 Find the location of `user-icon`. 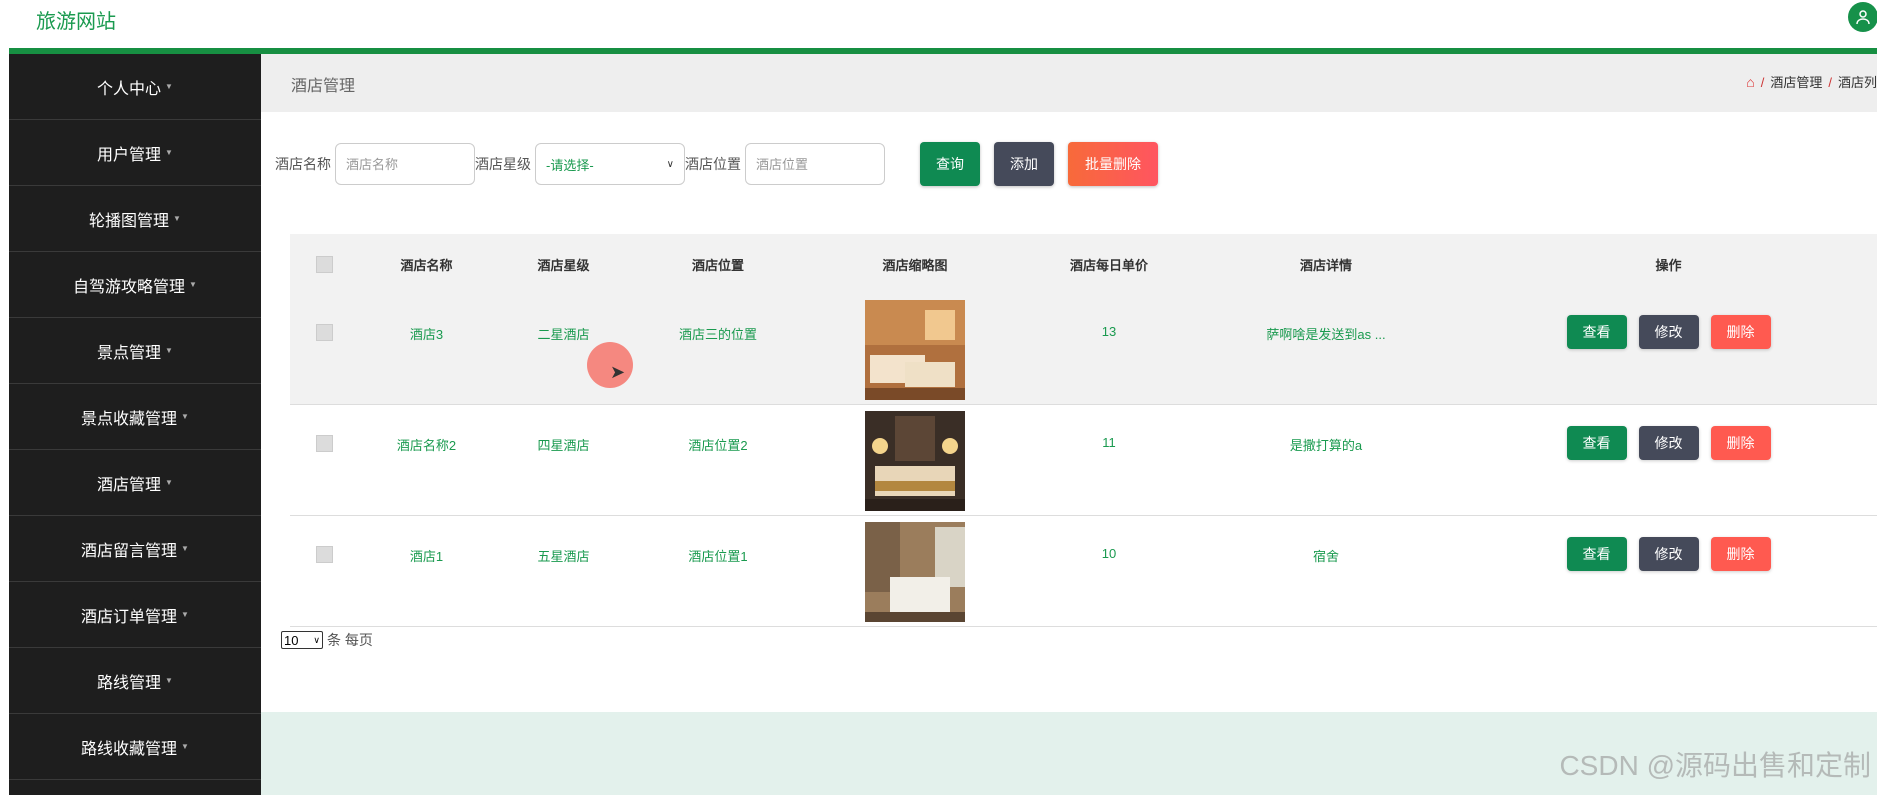

user-icon is located at coordinates (1862, 17).